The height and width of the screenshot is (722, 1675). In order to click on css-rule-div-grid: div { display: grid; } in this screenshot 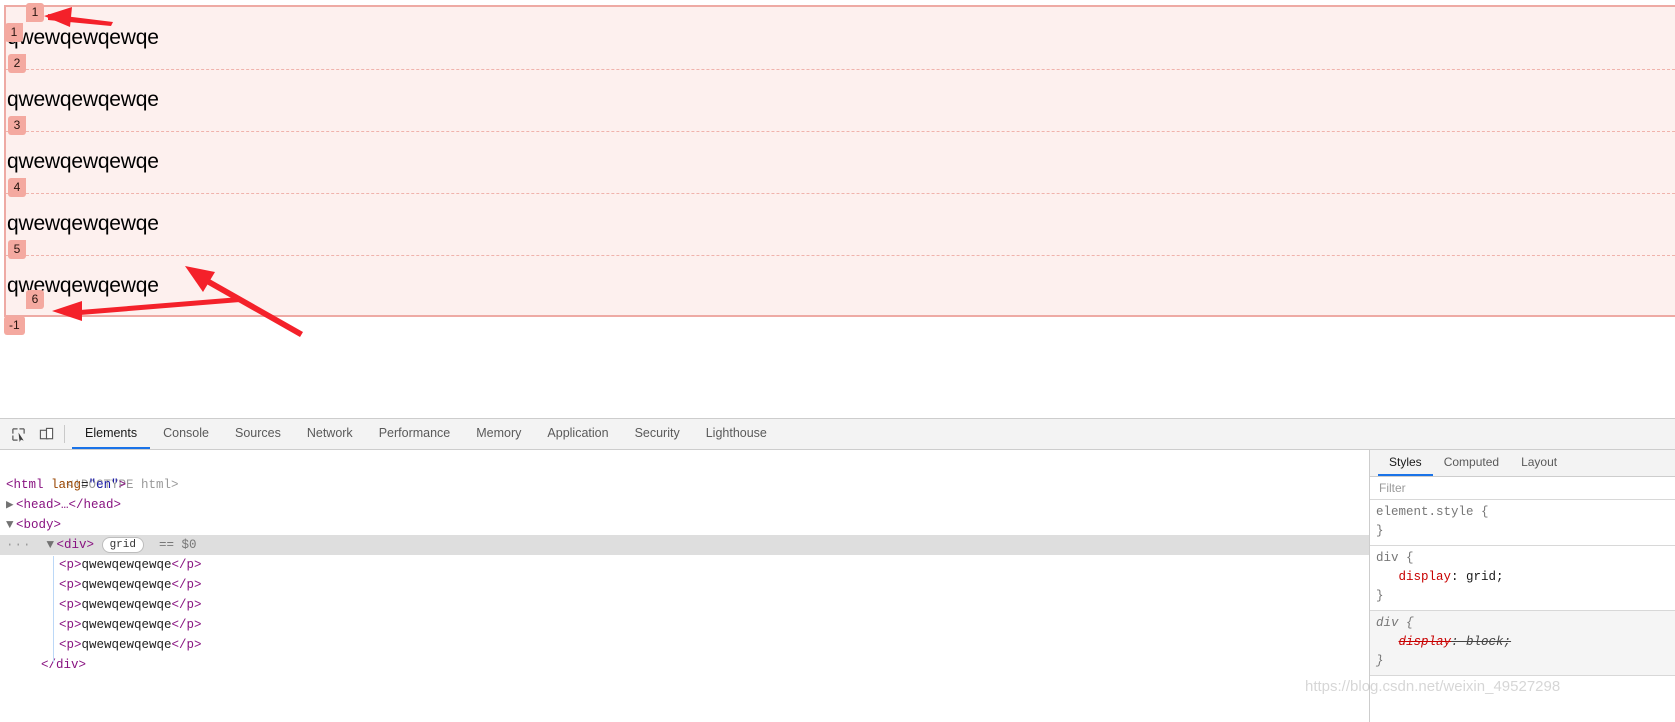, I will do `click(1522, 578)`.